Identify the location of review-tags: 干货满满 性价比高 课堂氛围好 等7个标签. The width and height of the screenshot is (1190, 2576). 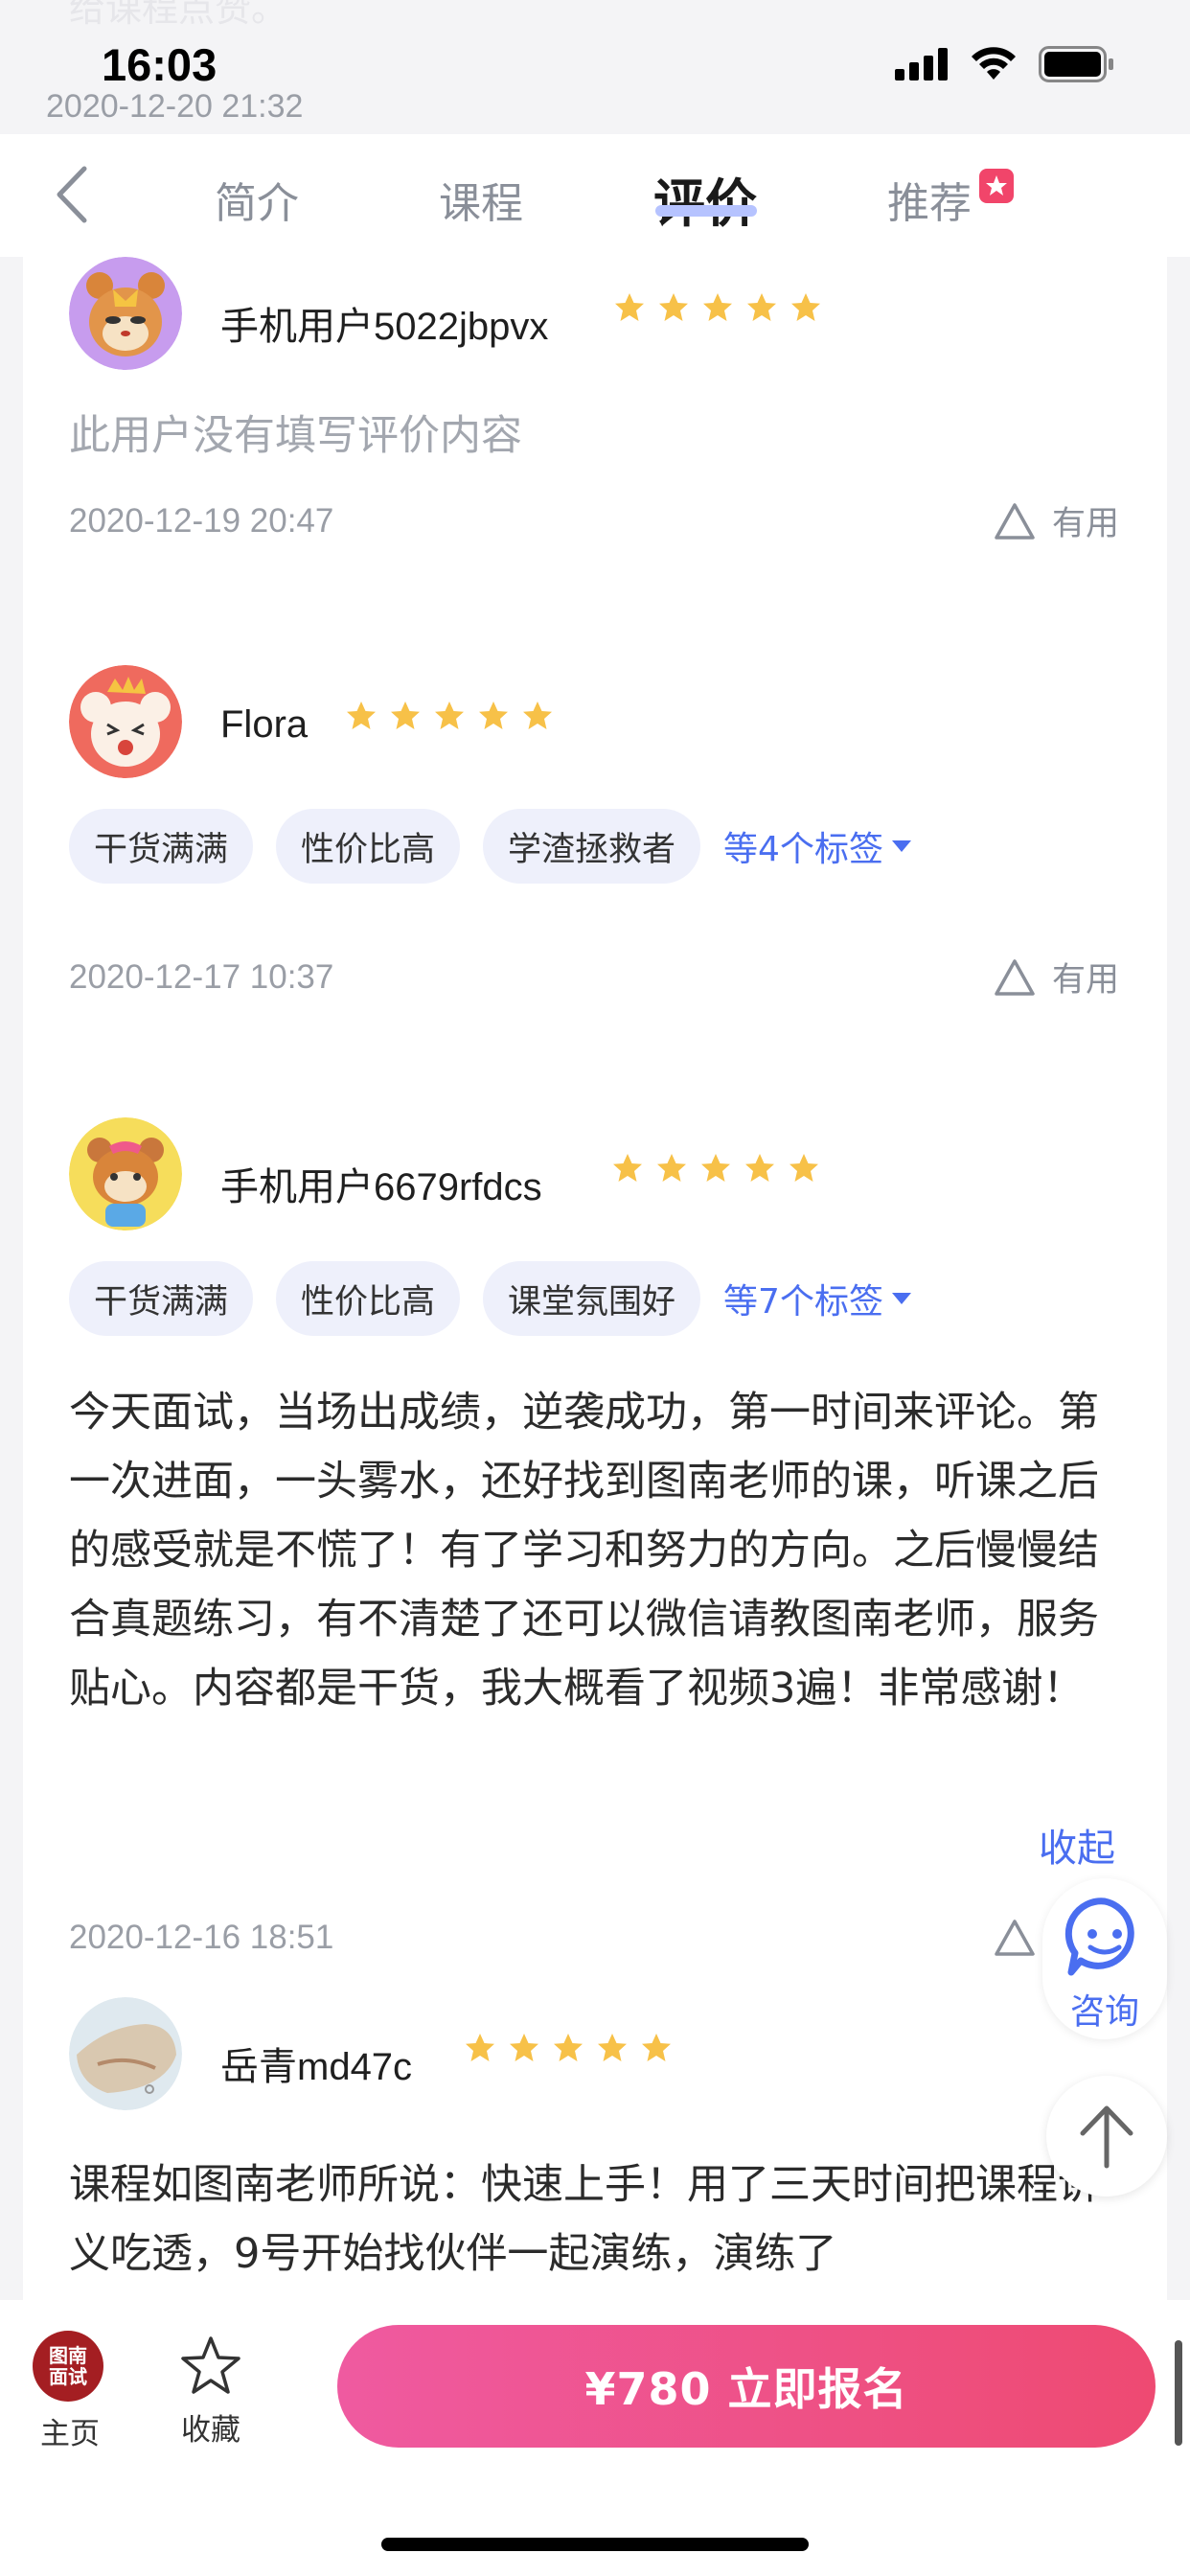
(491, 1298).